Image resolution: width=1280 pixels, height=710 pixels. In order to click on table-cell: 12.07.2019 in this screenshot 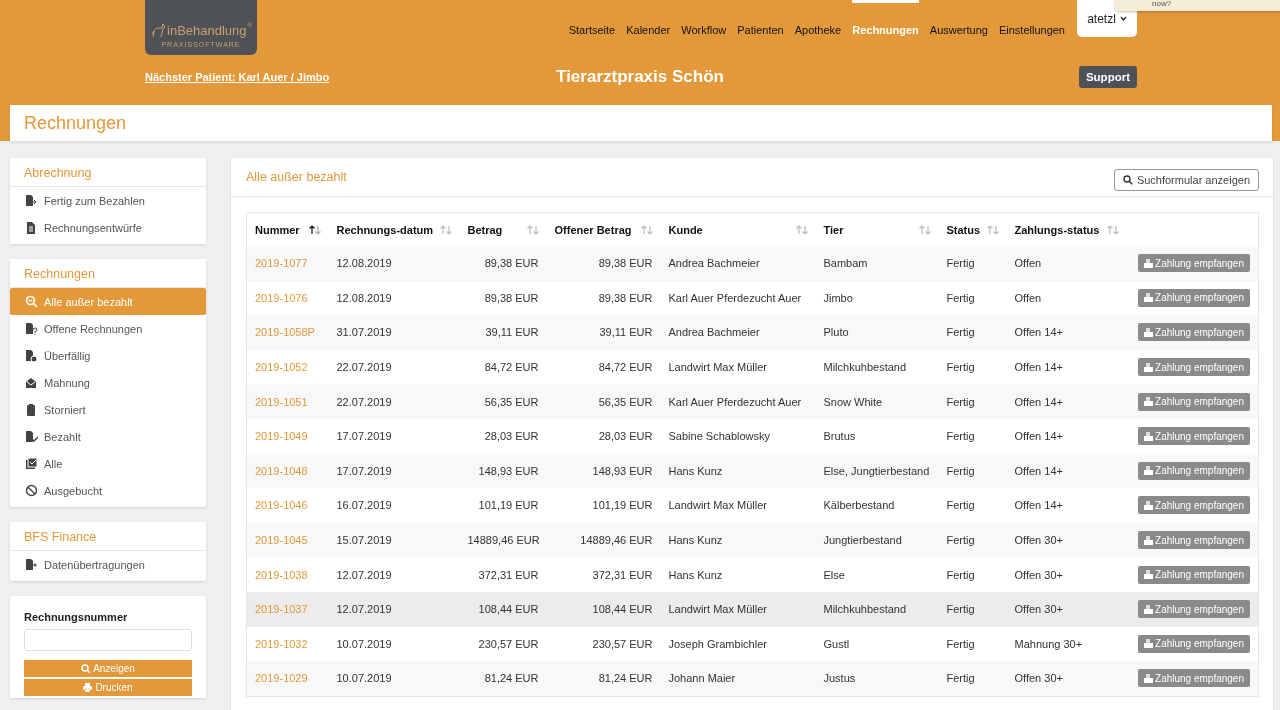, I will do `click(394, 574)`.